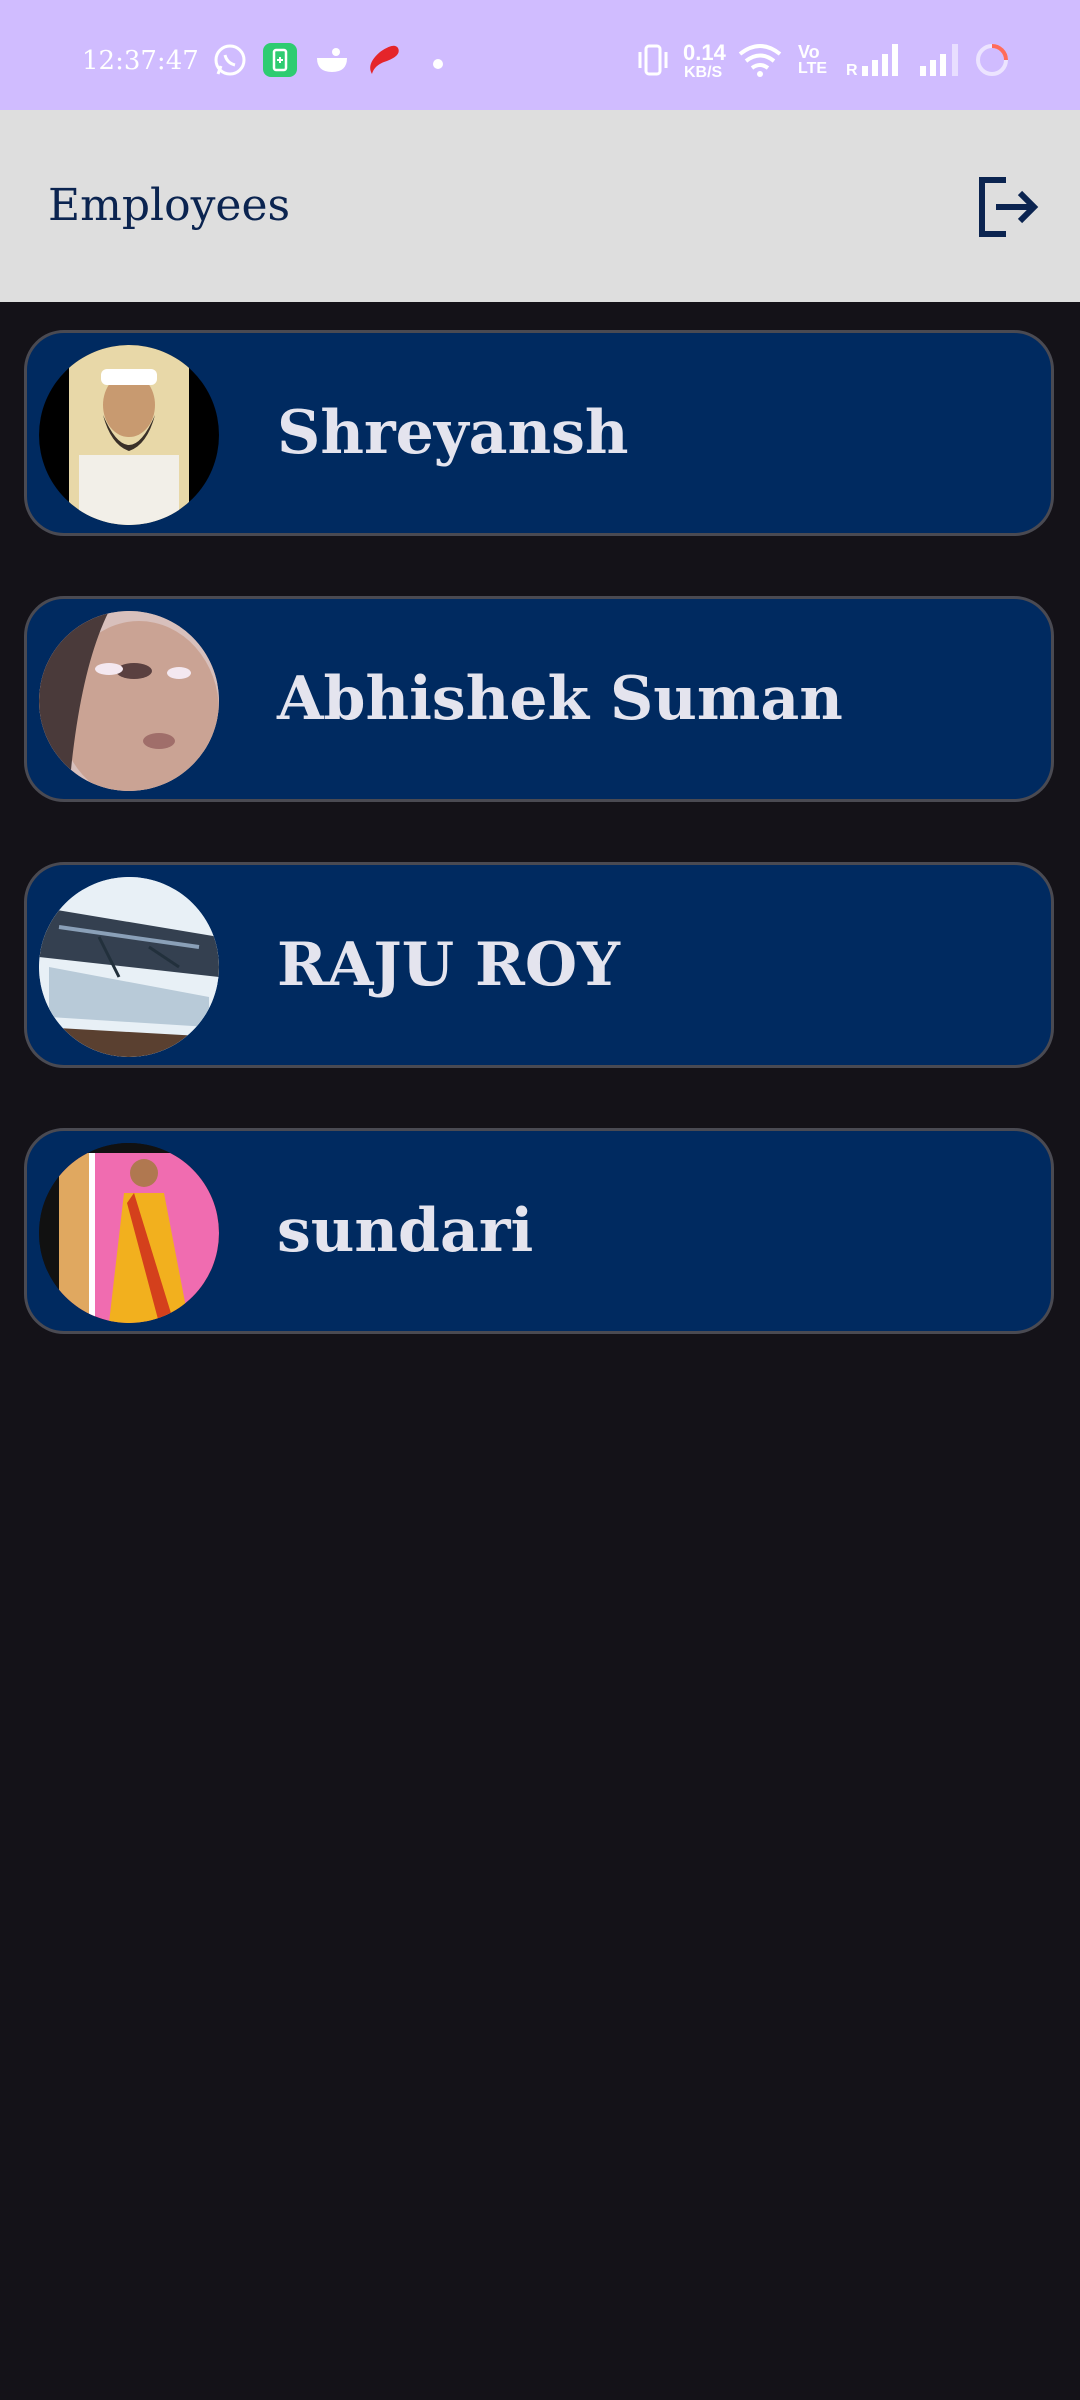 The image size is (1080, 2400). What do you see at coordinates (704, 52) in the screenshot?
I see `speed-value: 0.14` at bounding box center [704, 52].